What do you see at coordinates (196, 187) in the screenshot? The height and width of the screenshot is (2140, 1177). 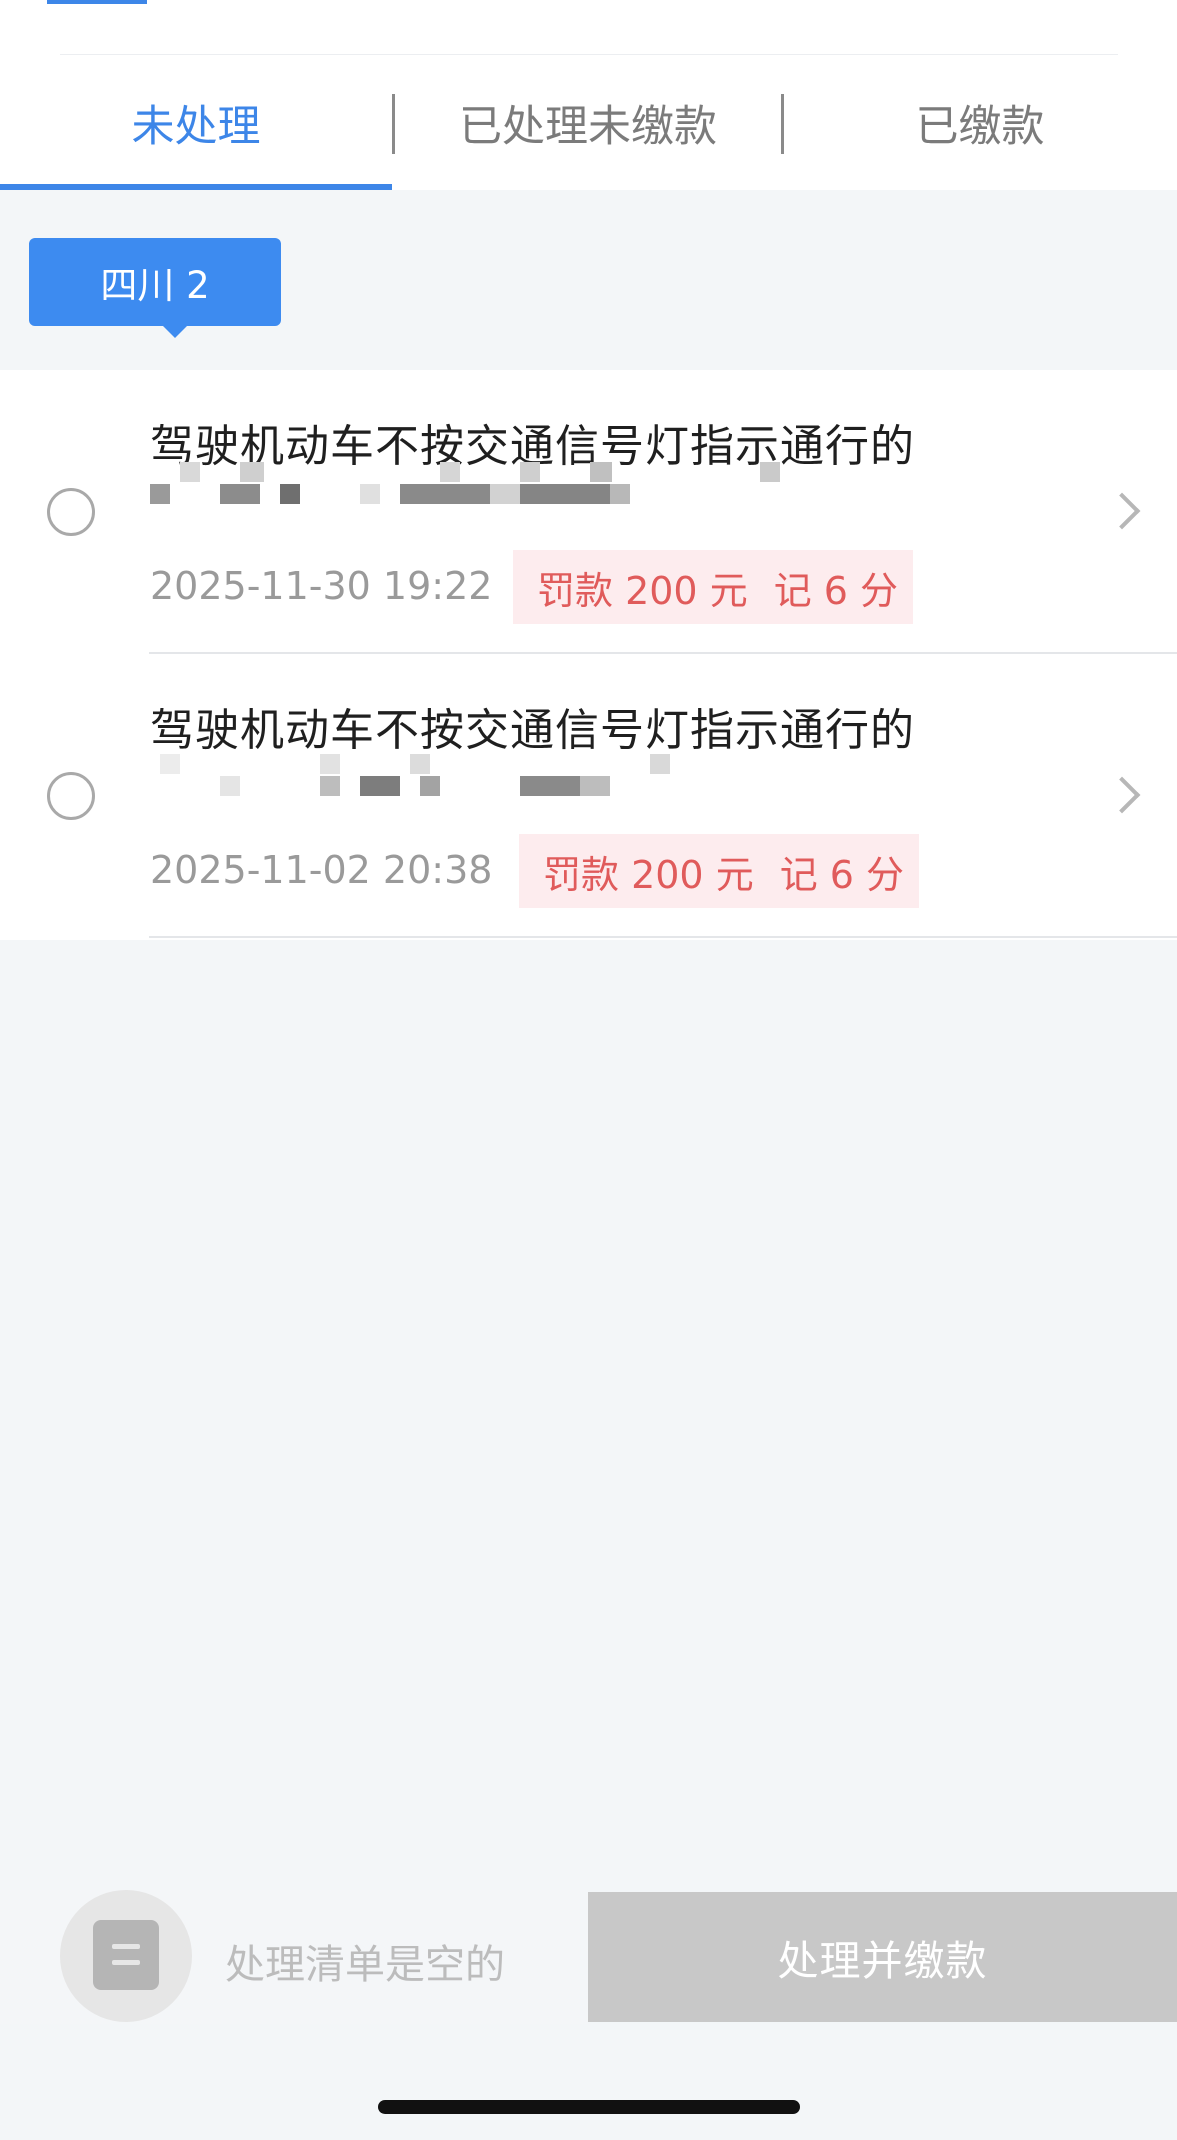 I see `active-tab-underline` at bounding box center [196, 187].